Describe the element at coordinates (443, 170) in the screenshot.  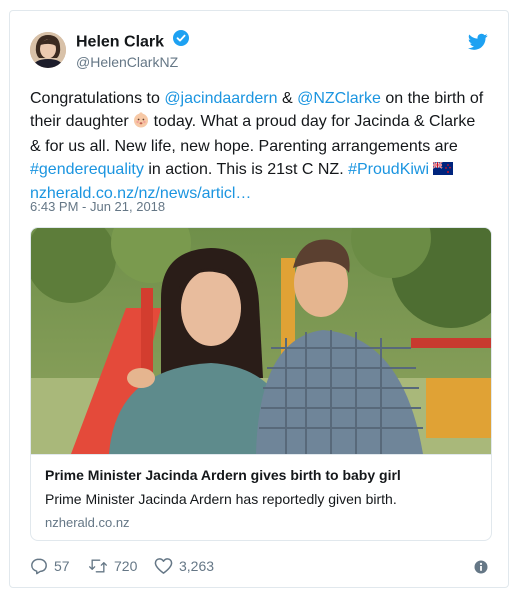
I see `nz-flag-emoji-icon` at that location.